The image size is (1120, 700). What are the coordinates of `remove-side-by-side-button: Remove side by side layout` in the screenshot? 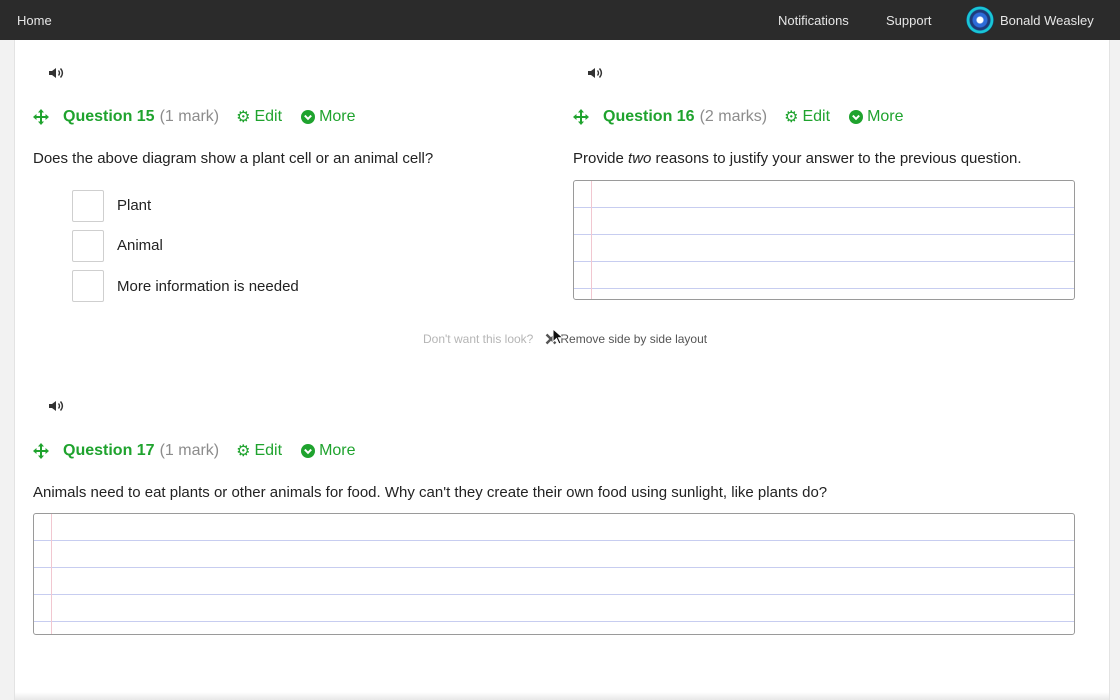 It's located at (626, 339).